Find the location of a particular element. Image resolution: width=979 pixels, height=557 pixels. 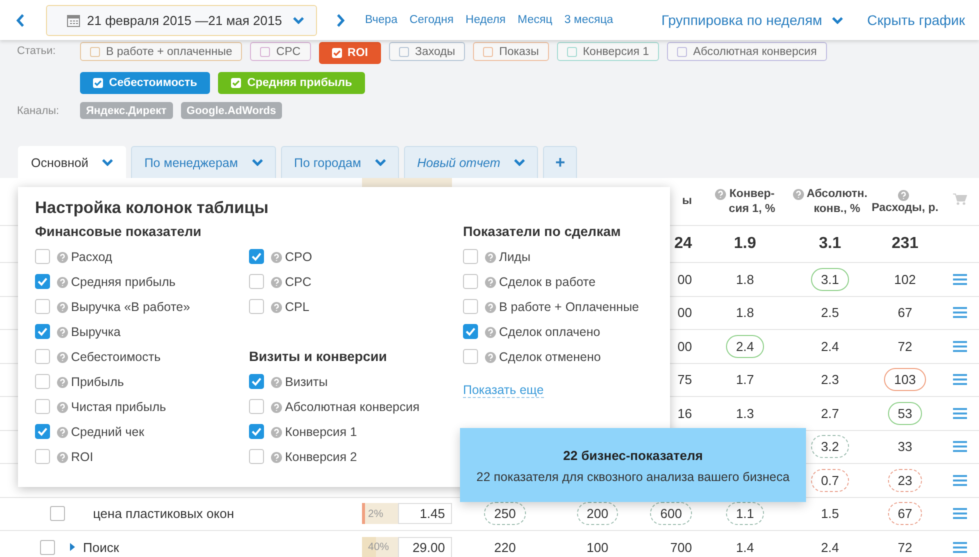

channel-chip: Google.AdWords is located at coordinates (231, 110).